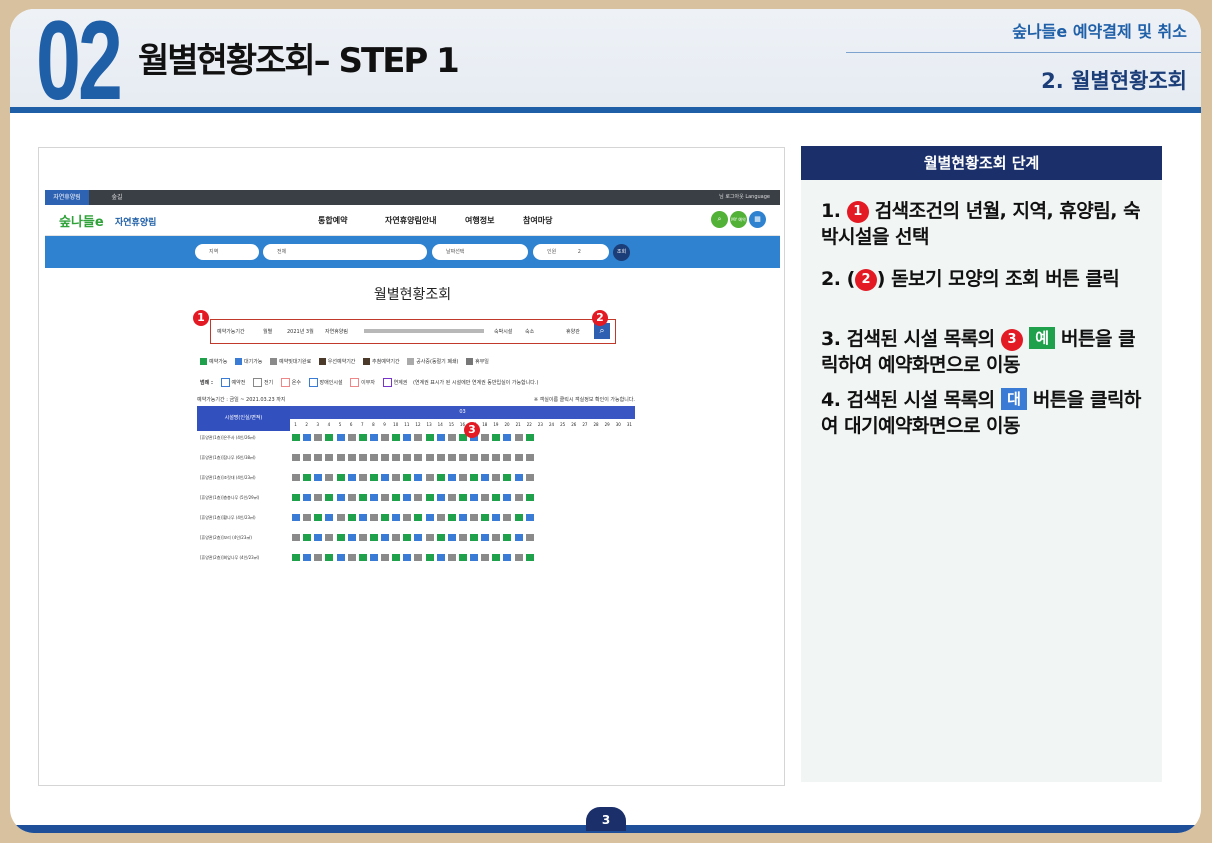 This screenshot has height=843, width=1212. Describe the element at coordinates (229, 558) in the screenshot. I see `facility-row-label: [휴양관(2층)]회잎나무 (4인/23㎡)` at that location.